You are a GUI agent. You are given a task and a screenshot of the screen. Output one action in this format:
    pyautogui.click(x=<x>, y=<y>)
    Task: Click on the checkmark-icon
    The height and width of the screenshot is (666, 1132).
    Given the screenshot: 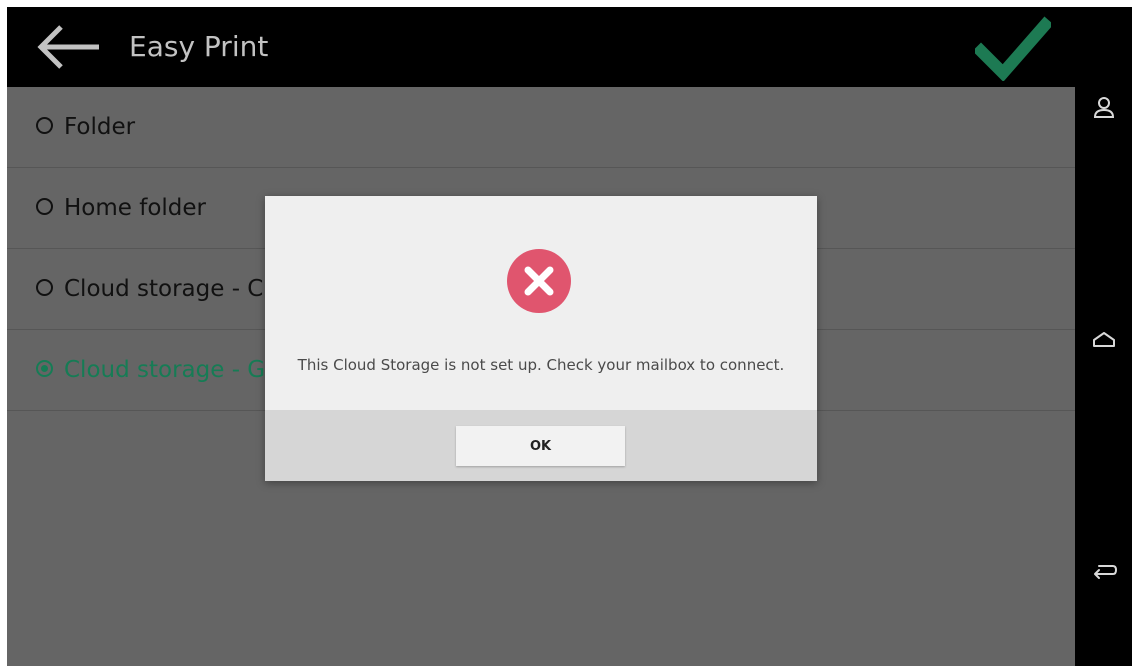 What is the action you would take?
    pyautogui.click(x=1013, y=49)
    